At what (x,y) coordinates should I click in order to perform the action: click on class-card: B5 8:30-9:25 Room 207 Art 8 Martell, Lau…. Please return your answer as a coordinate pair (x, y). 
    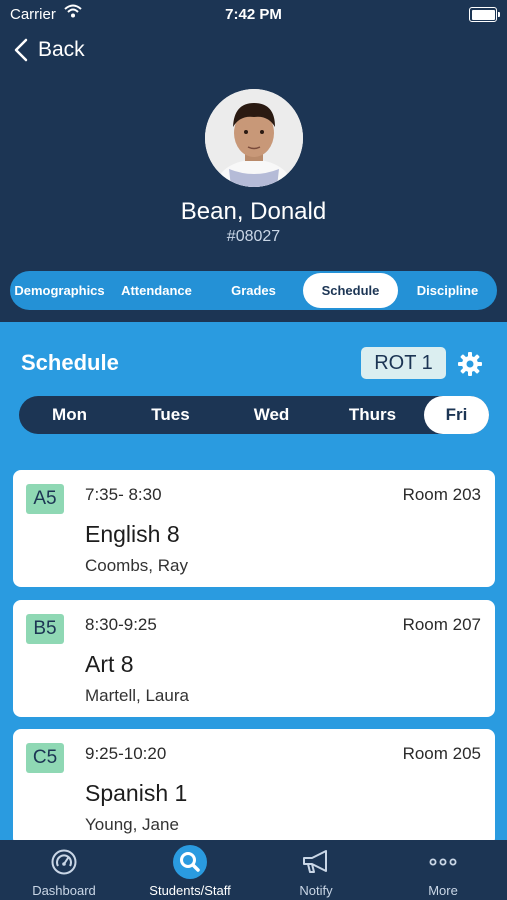
    Looking at the image, I should click on (254, 658).